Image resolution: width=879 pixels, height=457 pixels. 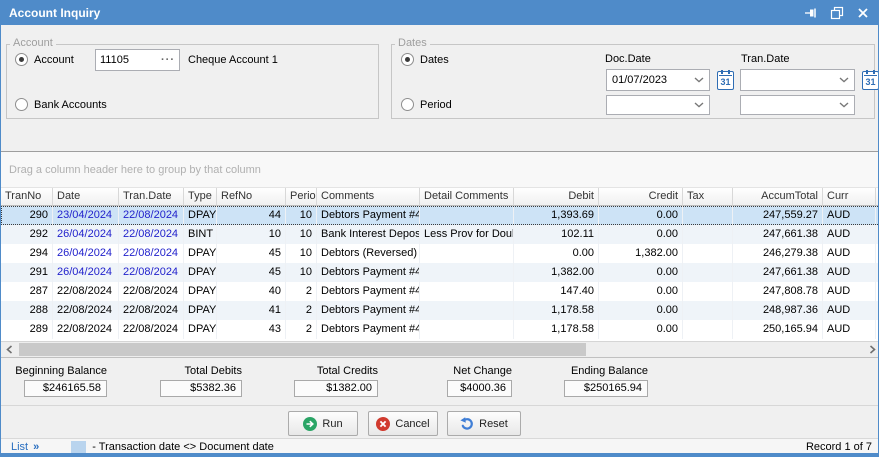 I want to click on column-header-curr: Curr, so click(x=849, y=197).